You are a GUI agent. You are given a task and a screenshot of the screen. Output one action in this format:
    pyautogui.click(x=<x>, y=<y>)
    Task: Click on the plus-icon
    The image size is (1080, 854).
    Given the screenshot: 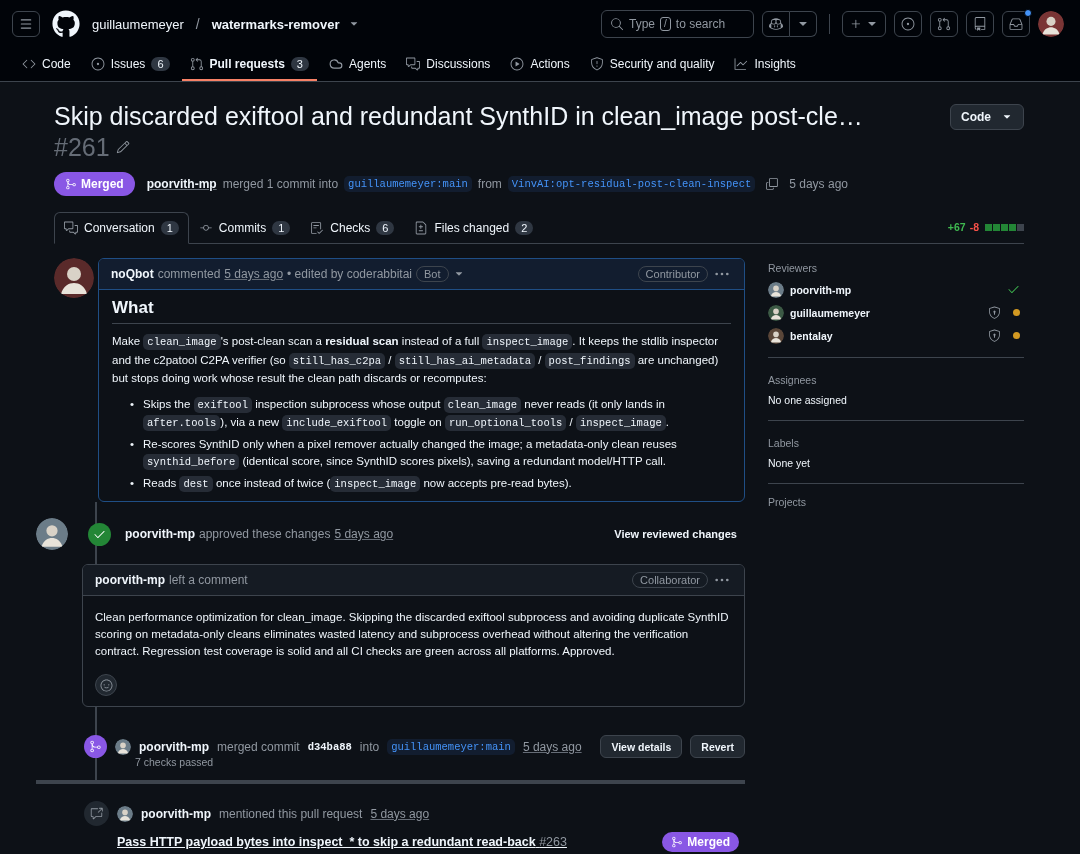 What is the action you would take?
    pyautogui.click(x=856, y=24)
    